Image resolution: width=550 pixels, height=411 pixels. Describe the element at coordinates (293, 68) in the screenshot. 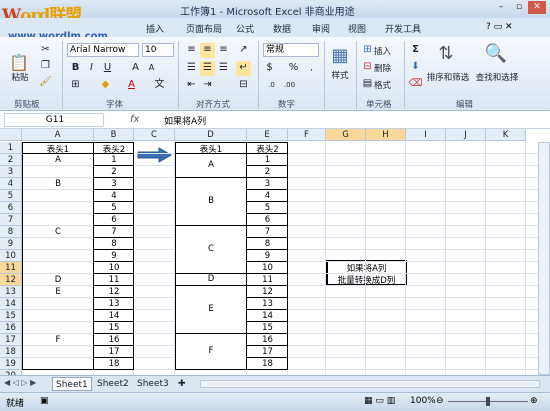

I see `percent-icon: %` at that location.